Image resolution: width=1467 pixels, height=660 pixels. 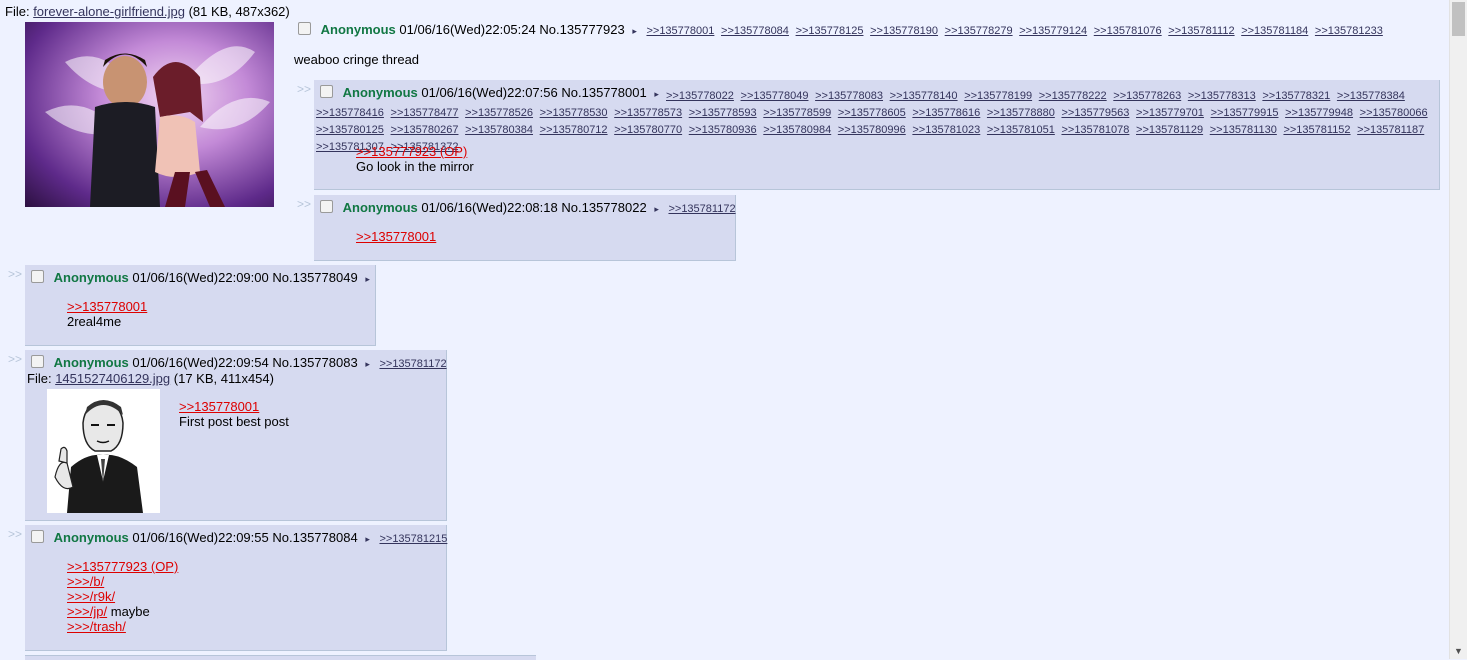 I want to click on backlink: >>135781129, so click(x=1169, y=130).